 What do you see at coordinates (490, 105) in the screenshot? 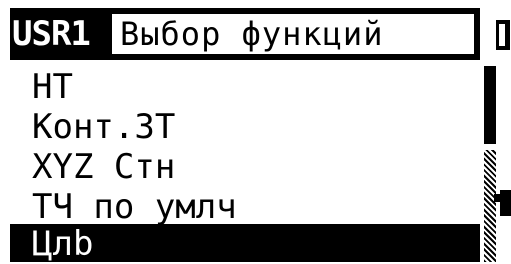
I see `scroll-thumb` at bounding box center [490, 105].